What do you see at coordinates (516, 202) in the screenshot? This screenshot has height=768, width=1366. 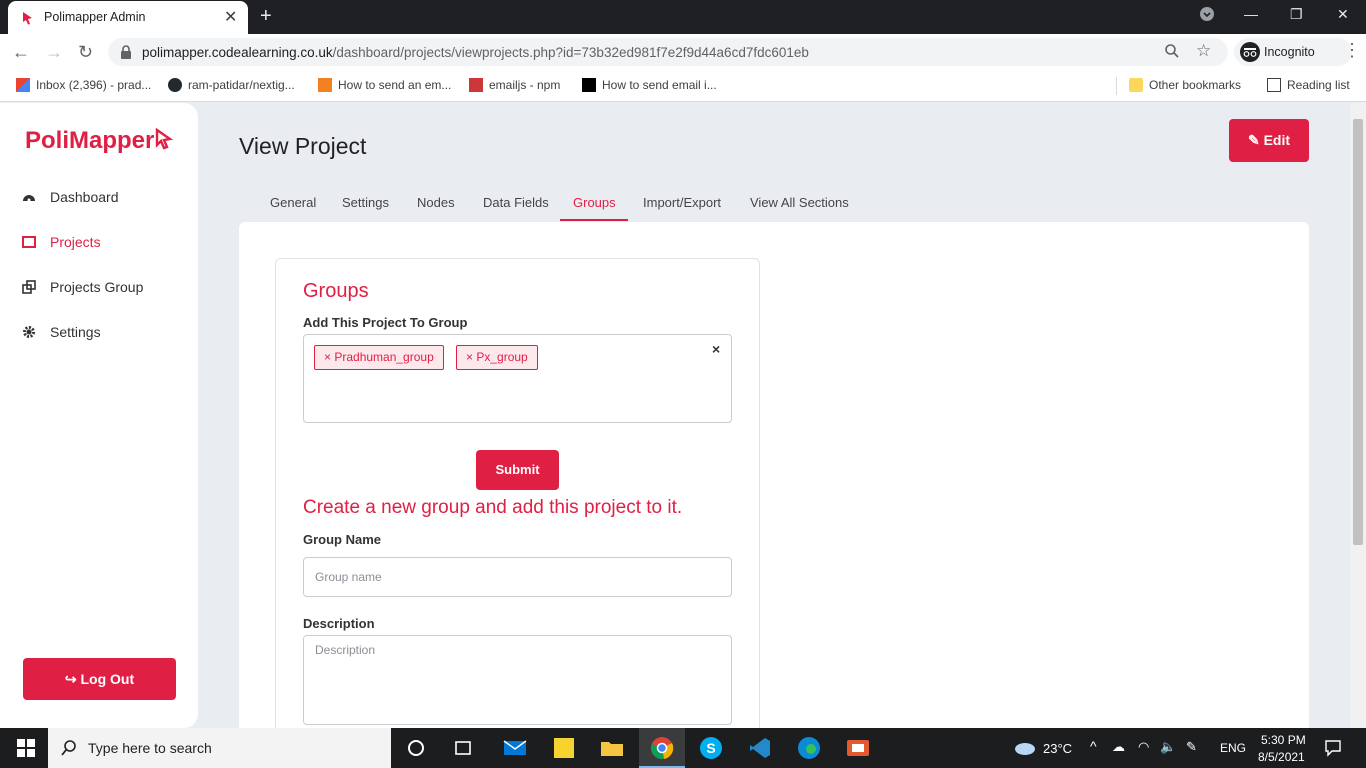 I see `tab-data-fields: Data Fields` at bounding box center [516, 202].